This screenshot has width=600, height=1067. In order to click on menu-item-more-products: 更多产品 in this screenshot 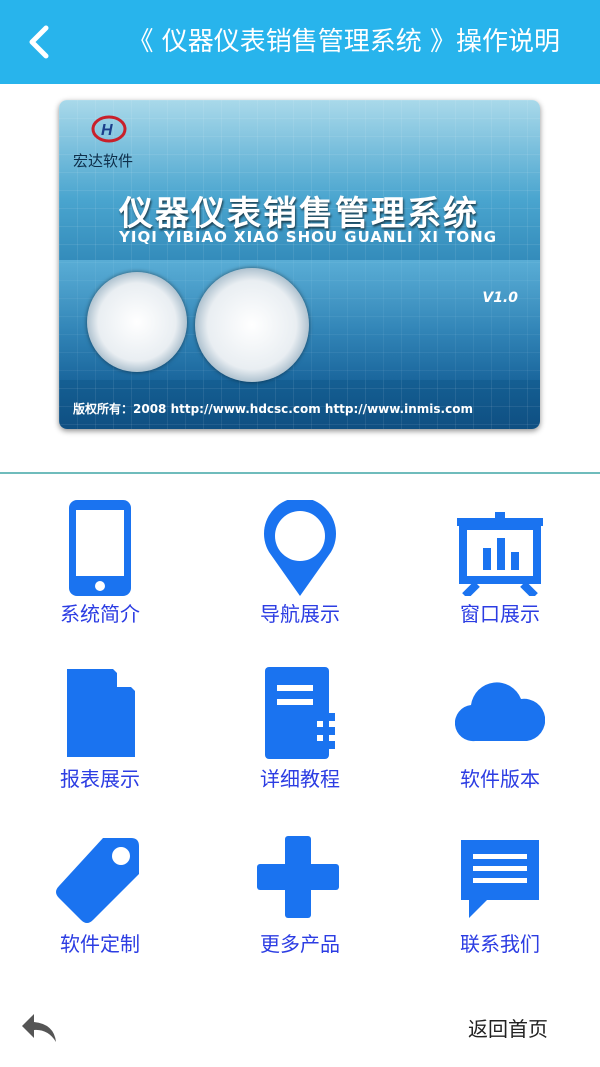, I will do `click(300, 892)`.